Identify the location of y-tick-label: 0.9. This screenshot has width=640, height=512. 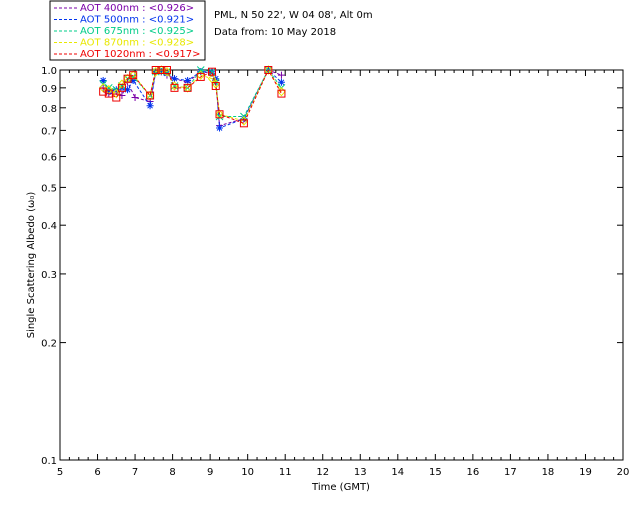
(49, 89).